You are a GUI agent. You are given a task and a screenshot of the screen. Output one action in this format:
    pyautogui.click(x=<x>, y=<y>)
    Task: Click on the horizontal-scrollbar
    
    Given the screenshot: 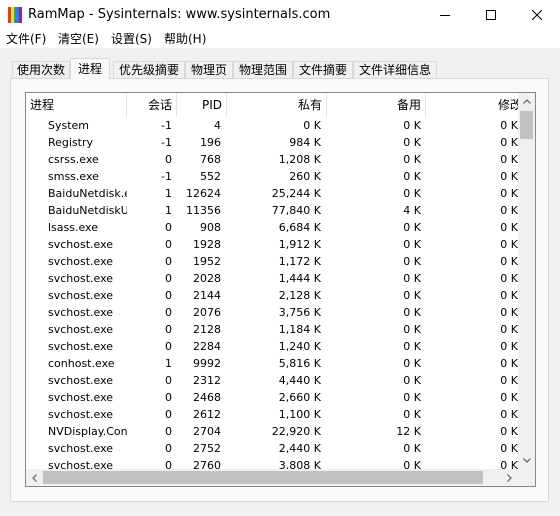 What is the action you would take?
    pyautogui.click(x=272, y=477)
    